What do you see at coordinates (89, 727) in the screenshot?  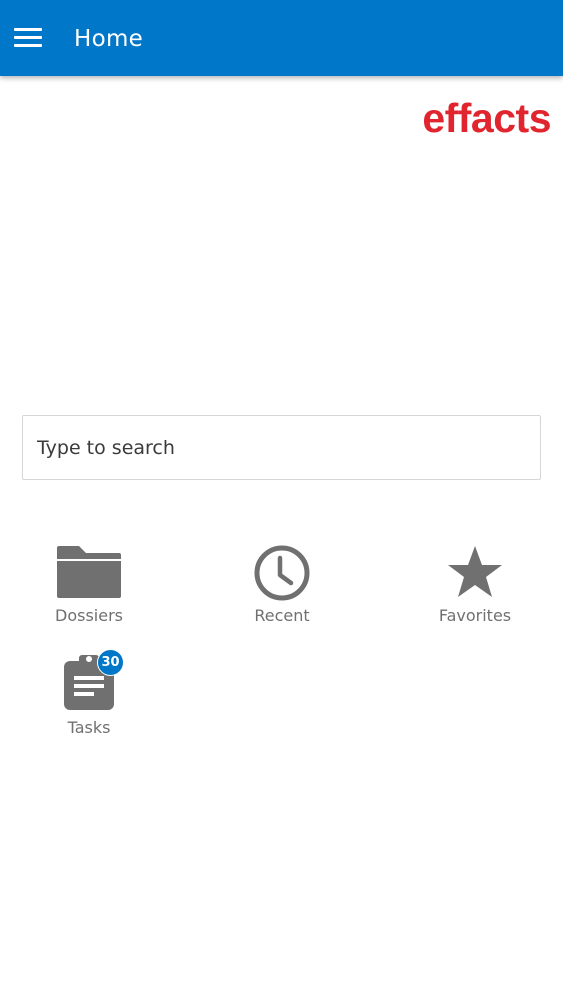 I see `tile-label: Tasks` at bounding box center [89, 727].